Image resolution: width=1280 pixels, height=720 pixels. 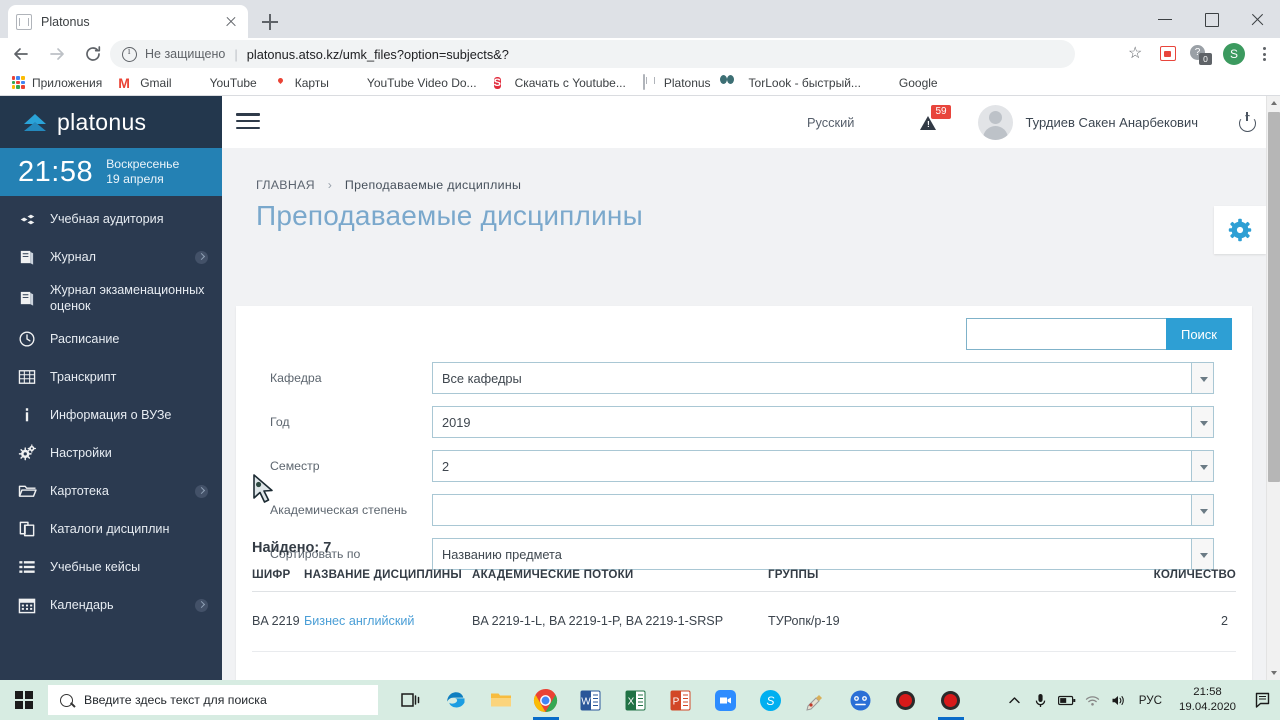 I want to click on maximize-icon, so click(x=1211, y=19).